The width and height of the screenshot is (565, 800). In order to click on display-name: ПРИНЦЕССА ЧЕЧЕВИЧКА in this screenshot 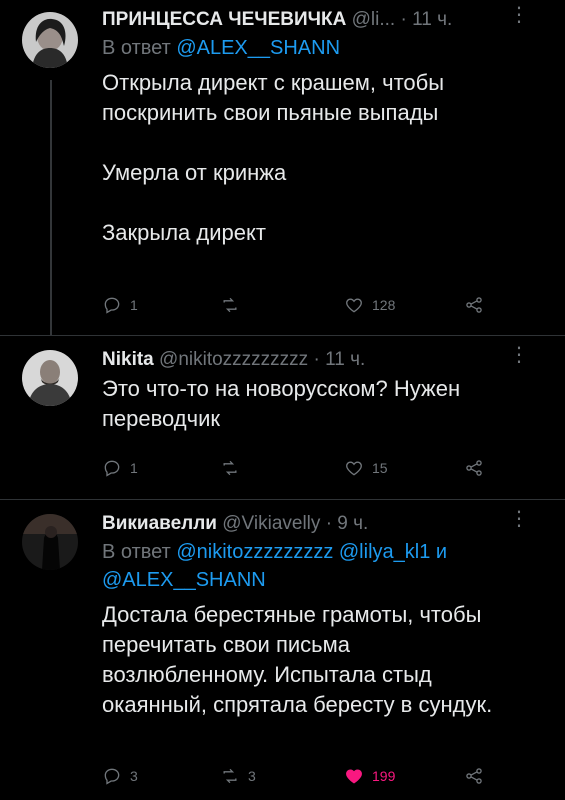, I will do `click(224, 19)`.